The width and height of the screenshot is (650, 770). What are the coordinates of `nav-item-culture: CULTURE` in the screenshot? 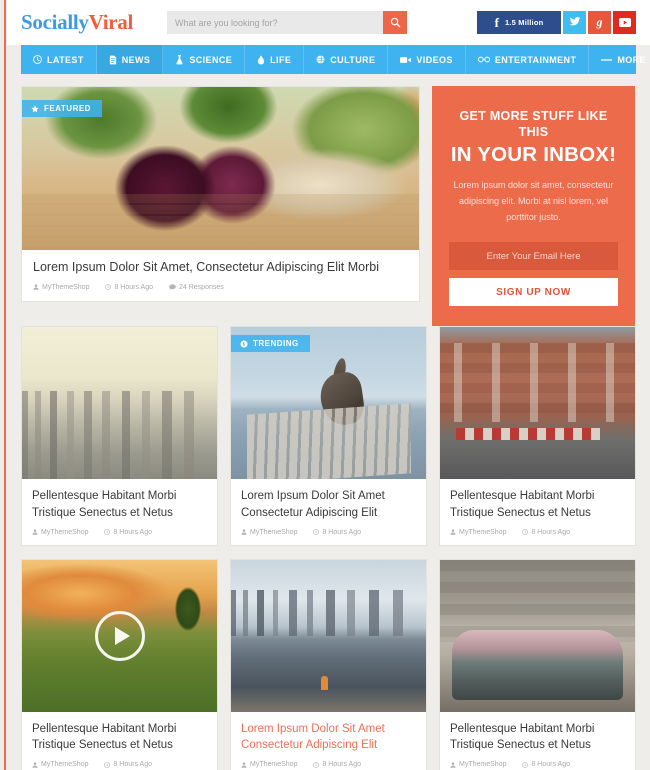 It's located at (346, 59).